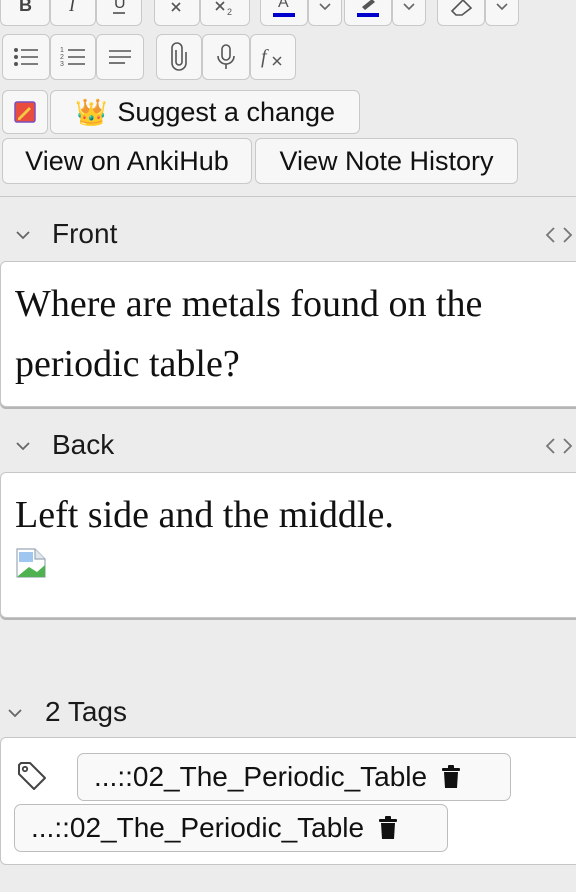  I want to click on text-color-button: A, so click(284, 13).